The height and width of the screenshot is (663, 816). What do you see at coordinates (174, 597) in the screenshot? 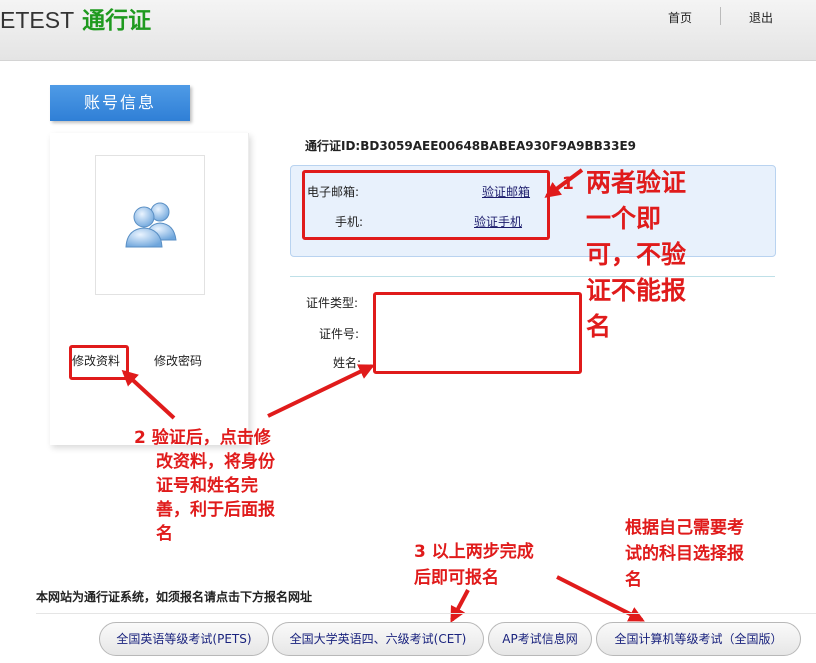
I see `registration-note: 本网站为通行证系统，如须报名请点击下方报名网址` at bounding box center [174, 597].